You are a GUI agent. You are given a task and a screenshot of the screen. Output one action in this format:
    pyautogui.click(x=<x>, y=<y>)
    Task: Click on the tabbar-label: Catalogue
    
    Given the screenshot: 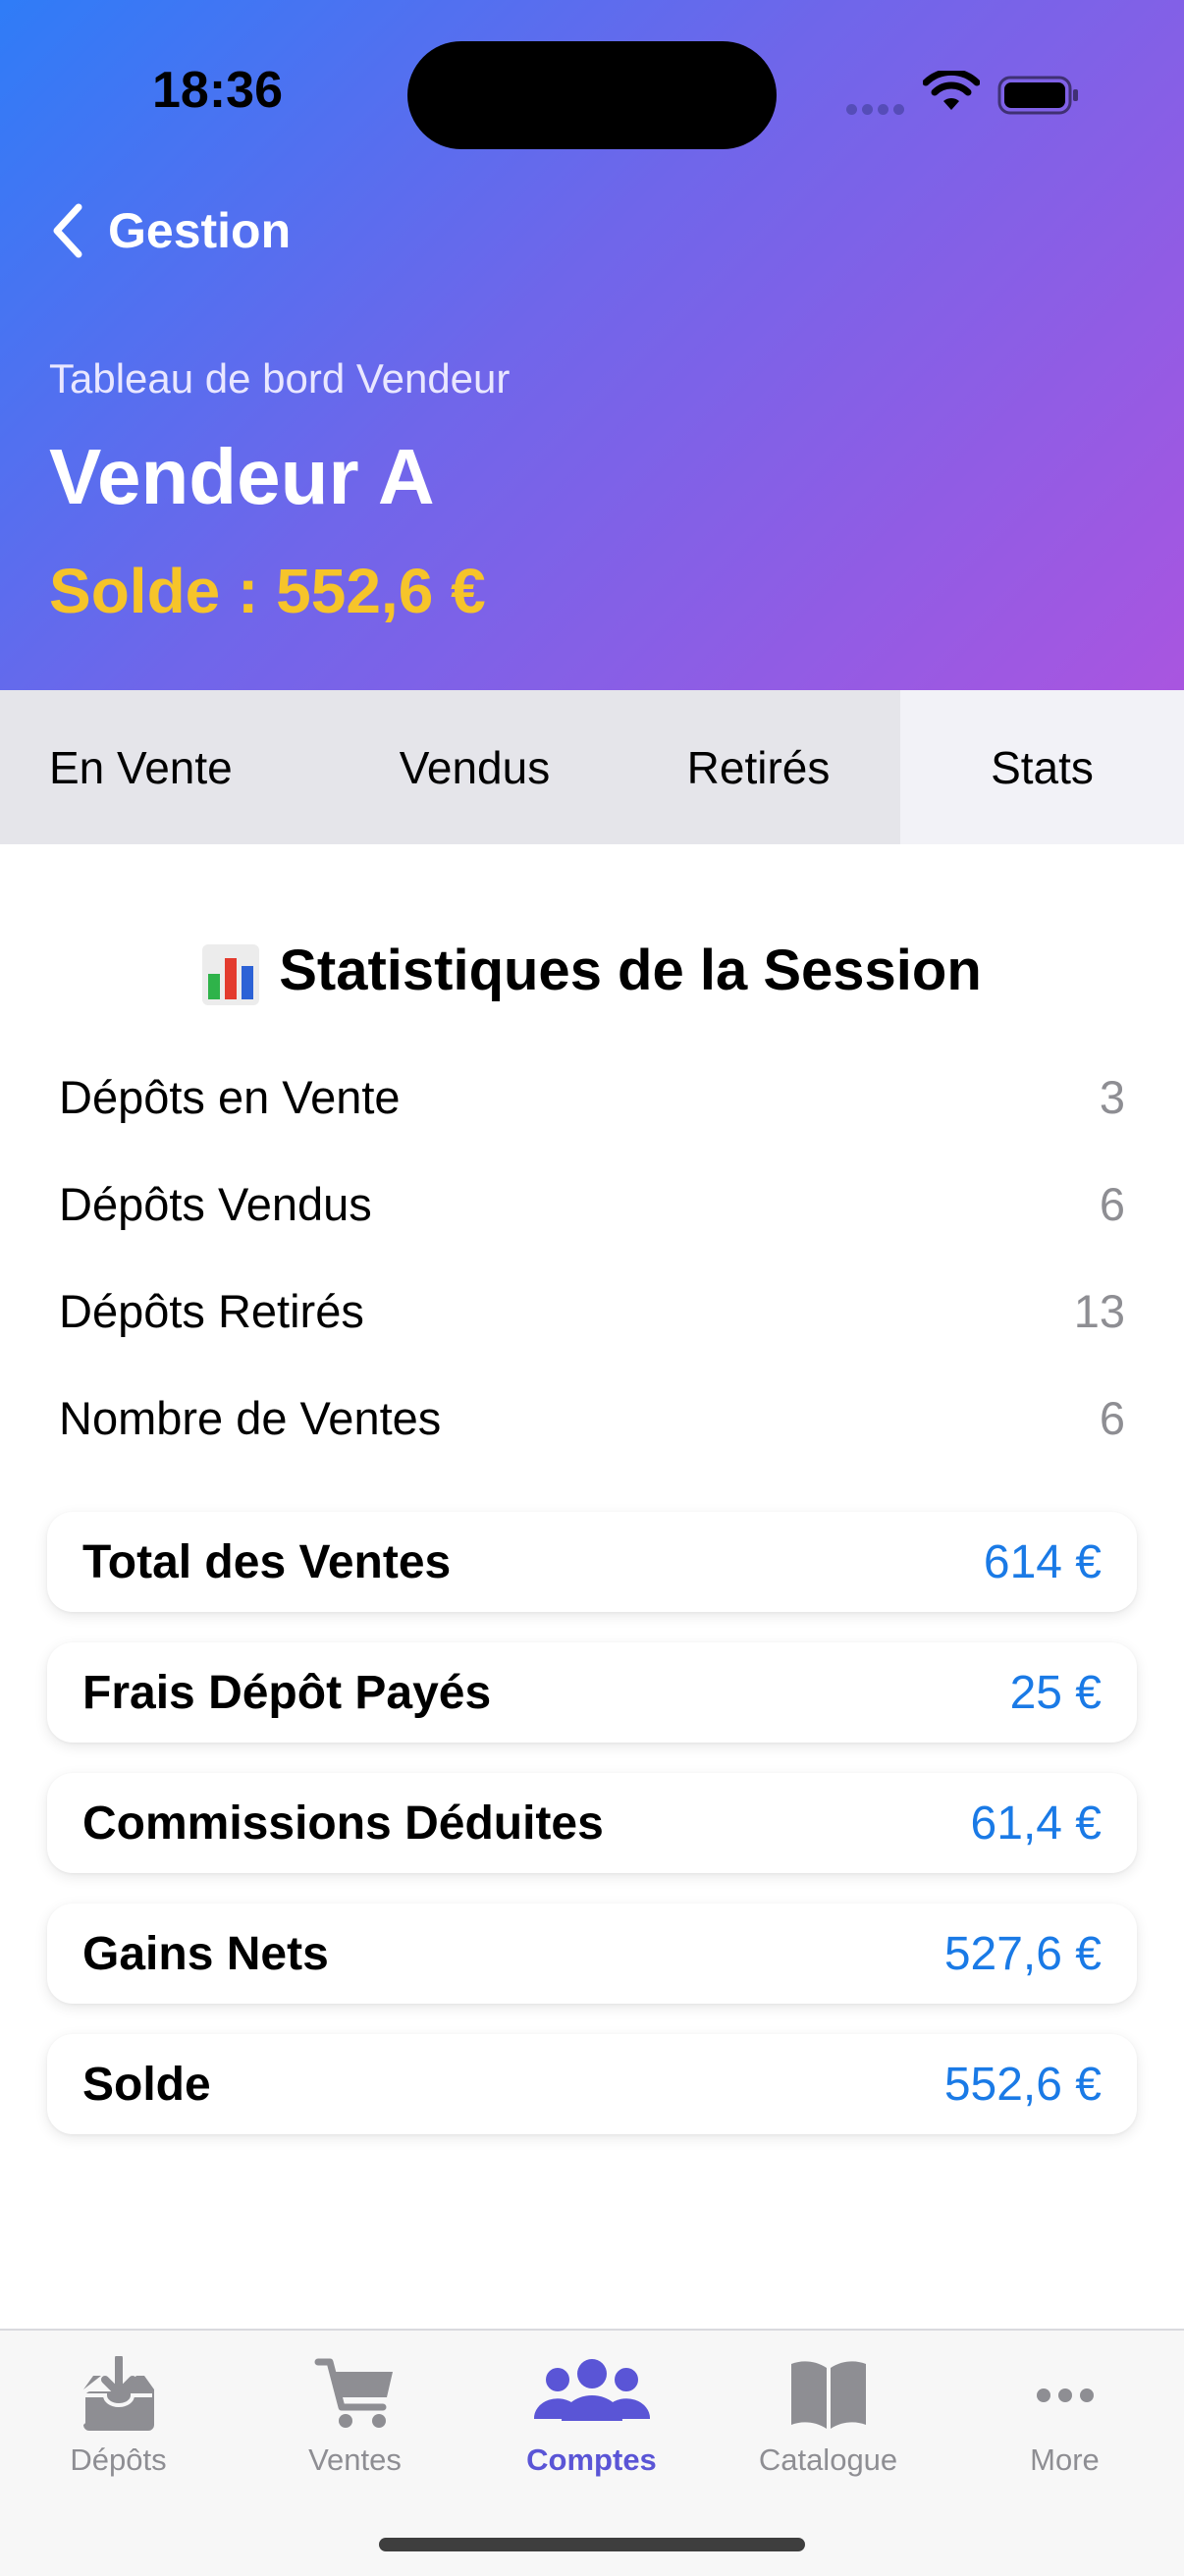 What is the action you would take?
    pyautogui.click(x=828, y=2459)
    